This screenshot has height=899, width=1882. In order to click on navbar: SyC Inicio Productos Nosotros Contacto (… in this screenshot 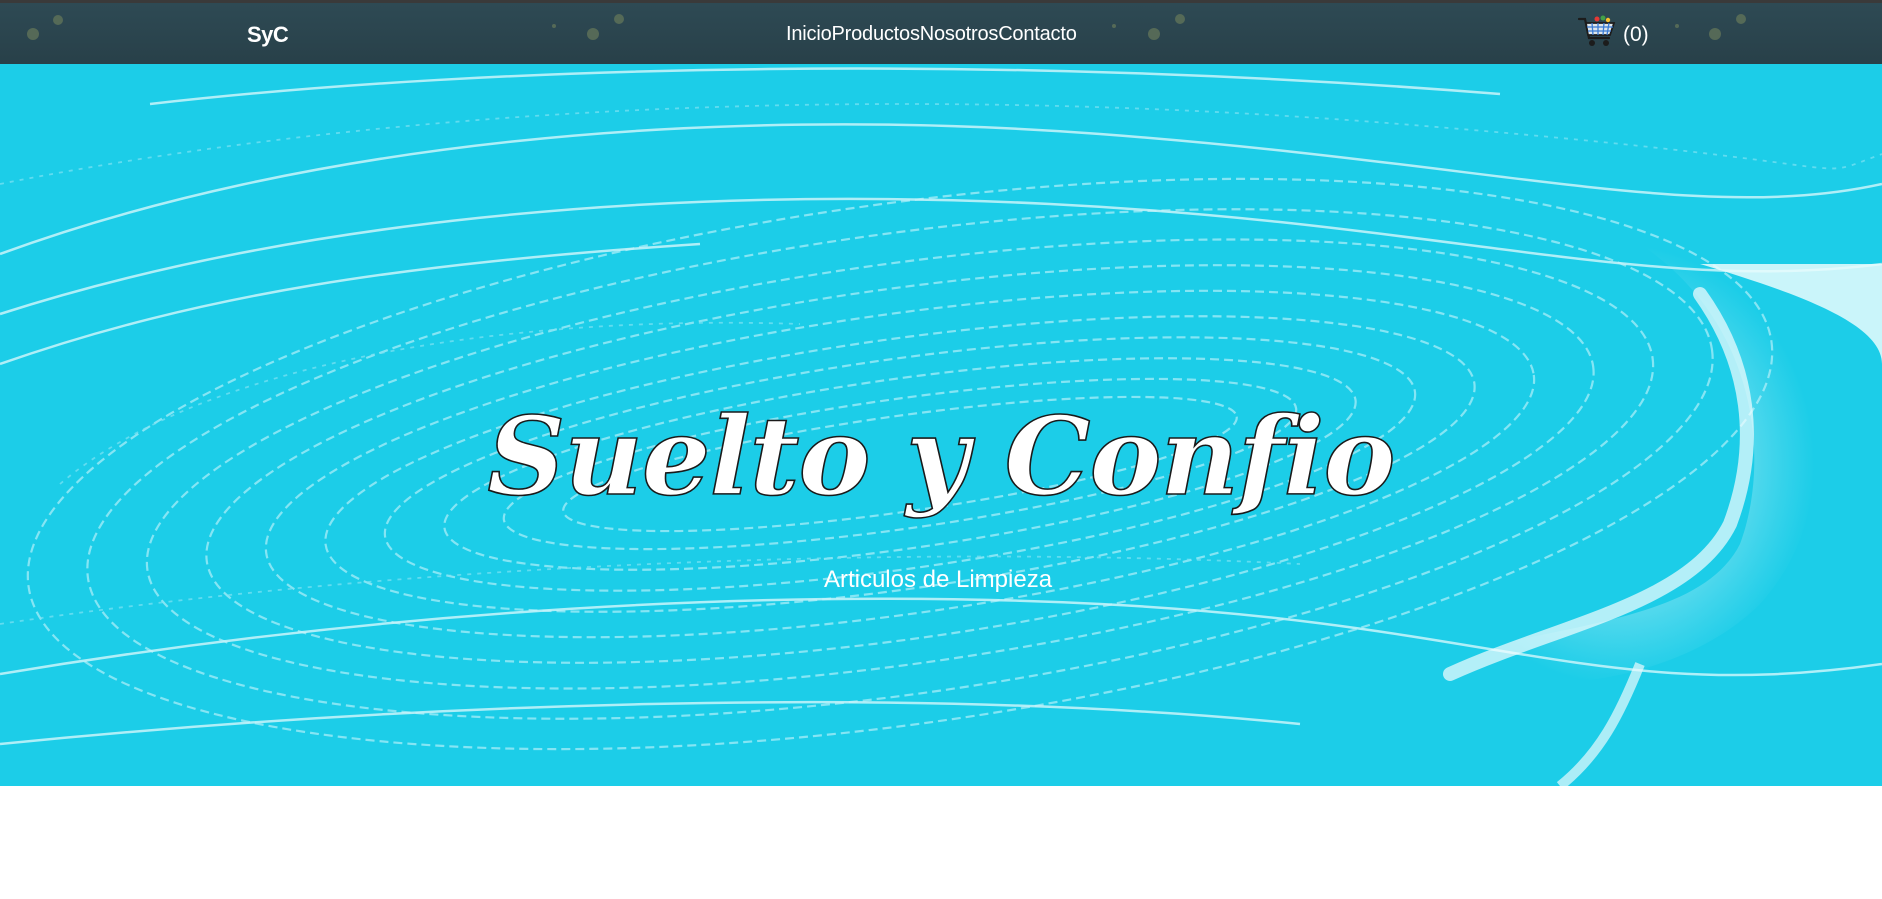, I will do `click(941, 33)`.